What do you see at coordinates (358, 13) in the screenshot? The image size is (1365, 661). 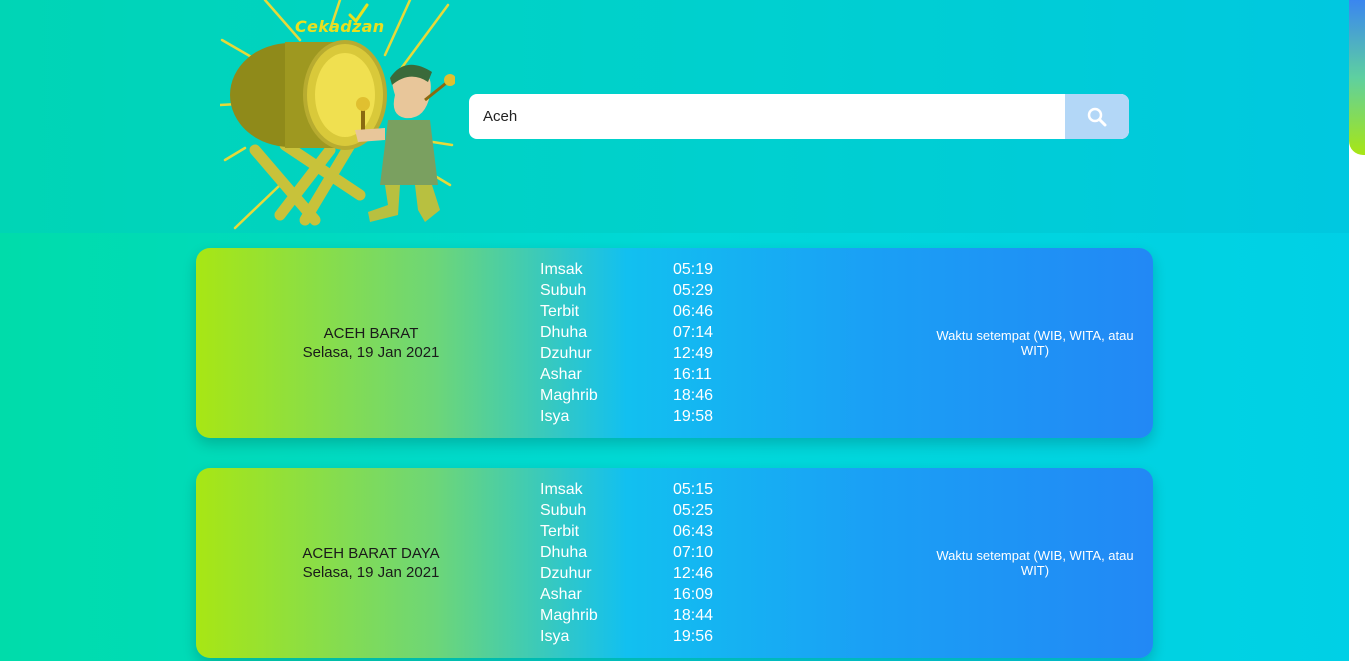 I see `checkmark-icon` at bounding box center [358, 13].